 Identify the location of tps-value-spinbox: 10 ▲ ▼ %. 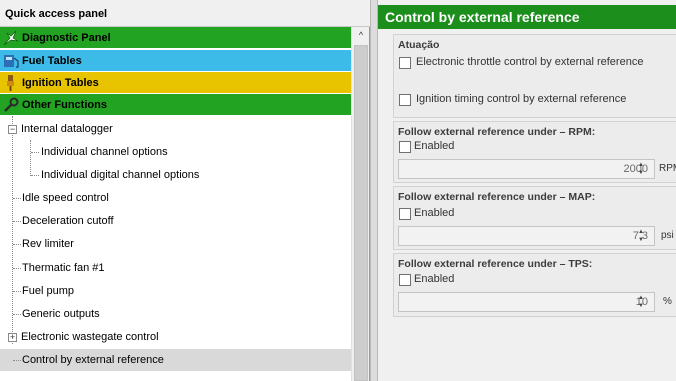
(537, 302).